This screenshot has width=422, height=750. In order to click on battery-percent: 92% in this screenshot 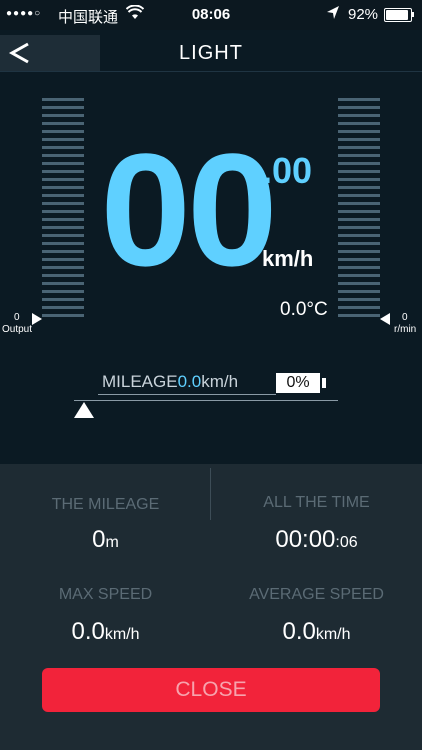, I will do `click(363, 14)`.